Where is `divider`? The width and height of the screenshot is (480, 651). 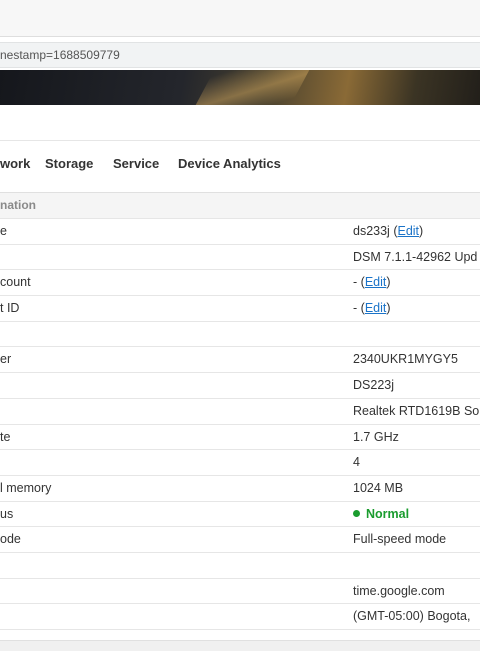 divider is located at coordinates (240, 140).